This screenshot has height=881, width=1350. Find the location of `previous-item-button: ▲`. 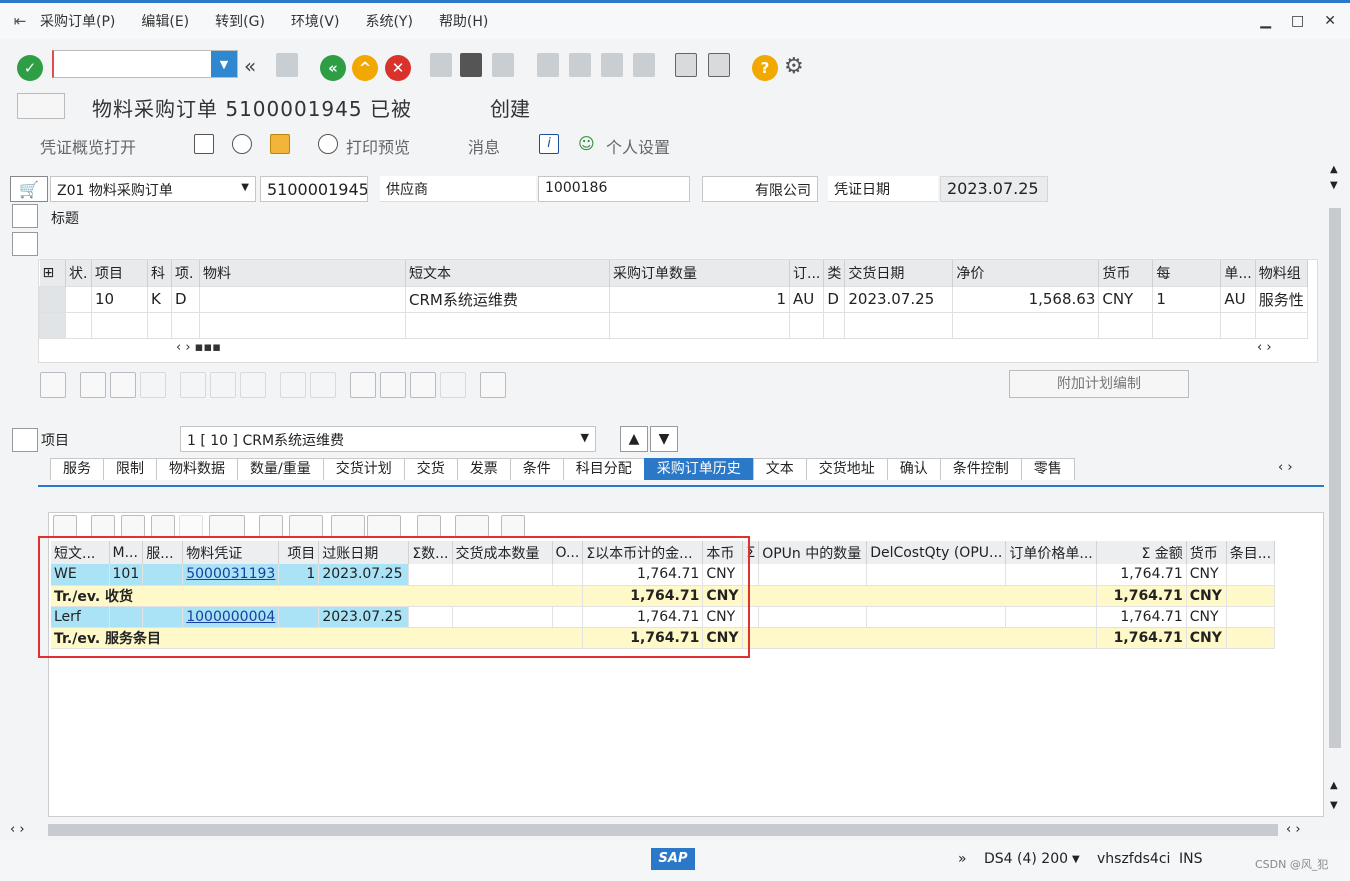

previous-item-button: ▲ is located at coordinates (634, 439).